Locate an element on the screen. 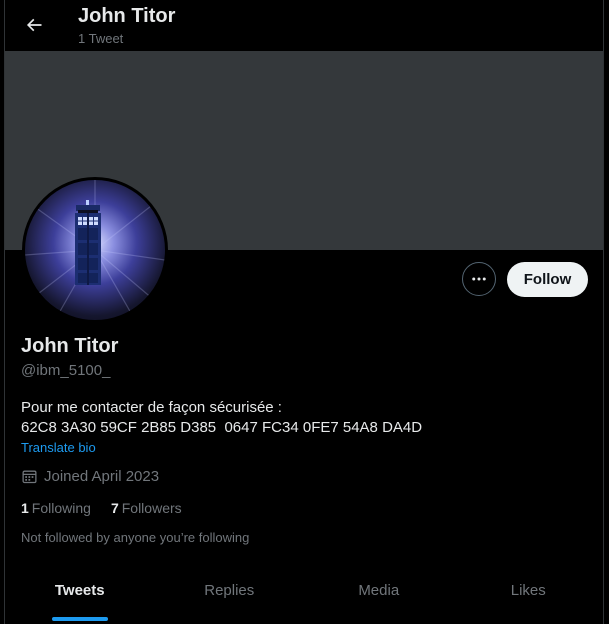  joined-date: Joined April 2023 is located at coordinates (90, 476).